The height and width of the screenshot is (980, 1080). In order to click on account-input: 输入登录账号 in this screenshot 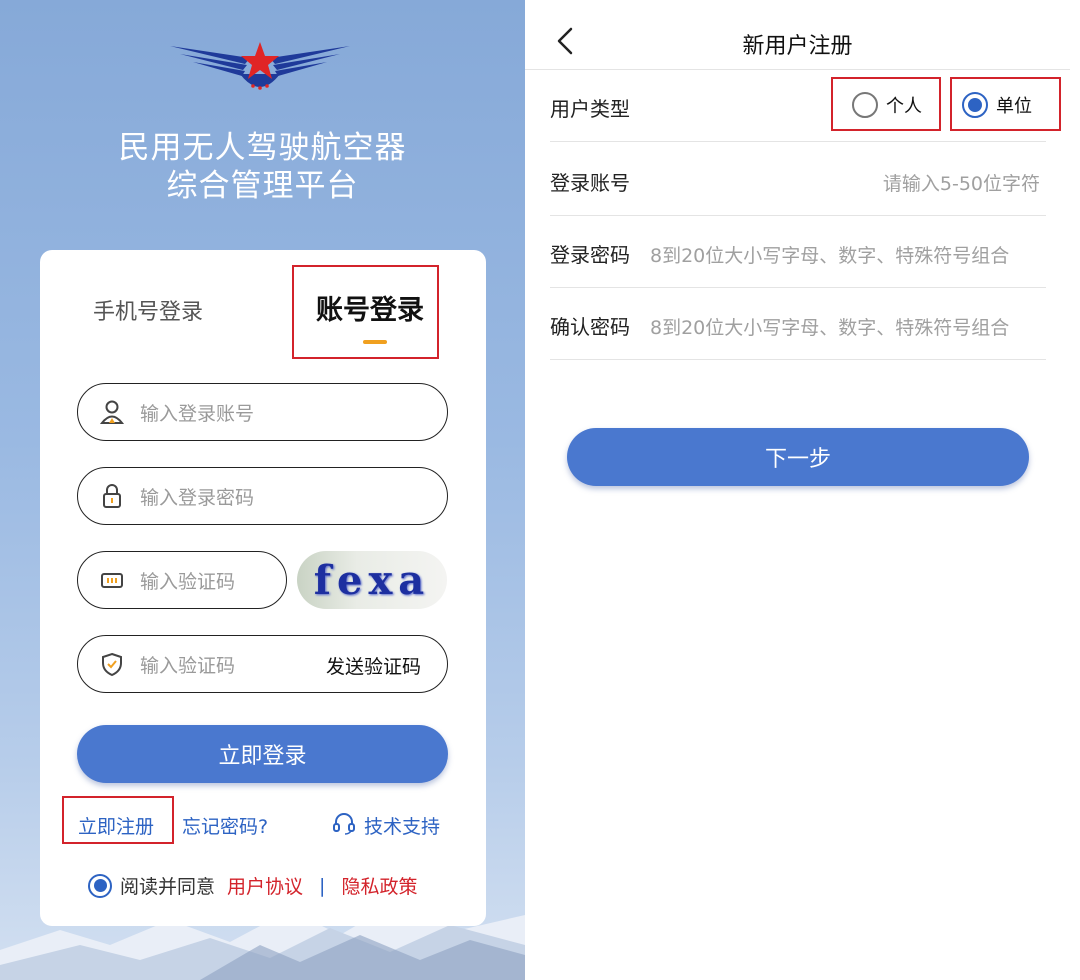, I will do `click(262, 412)`.